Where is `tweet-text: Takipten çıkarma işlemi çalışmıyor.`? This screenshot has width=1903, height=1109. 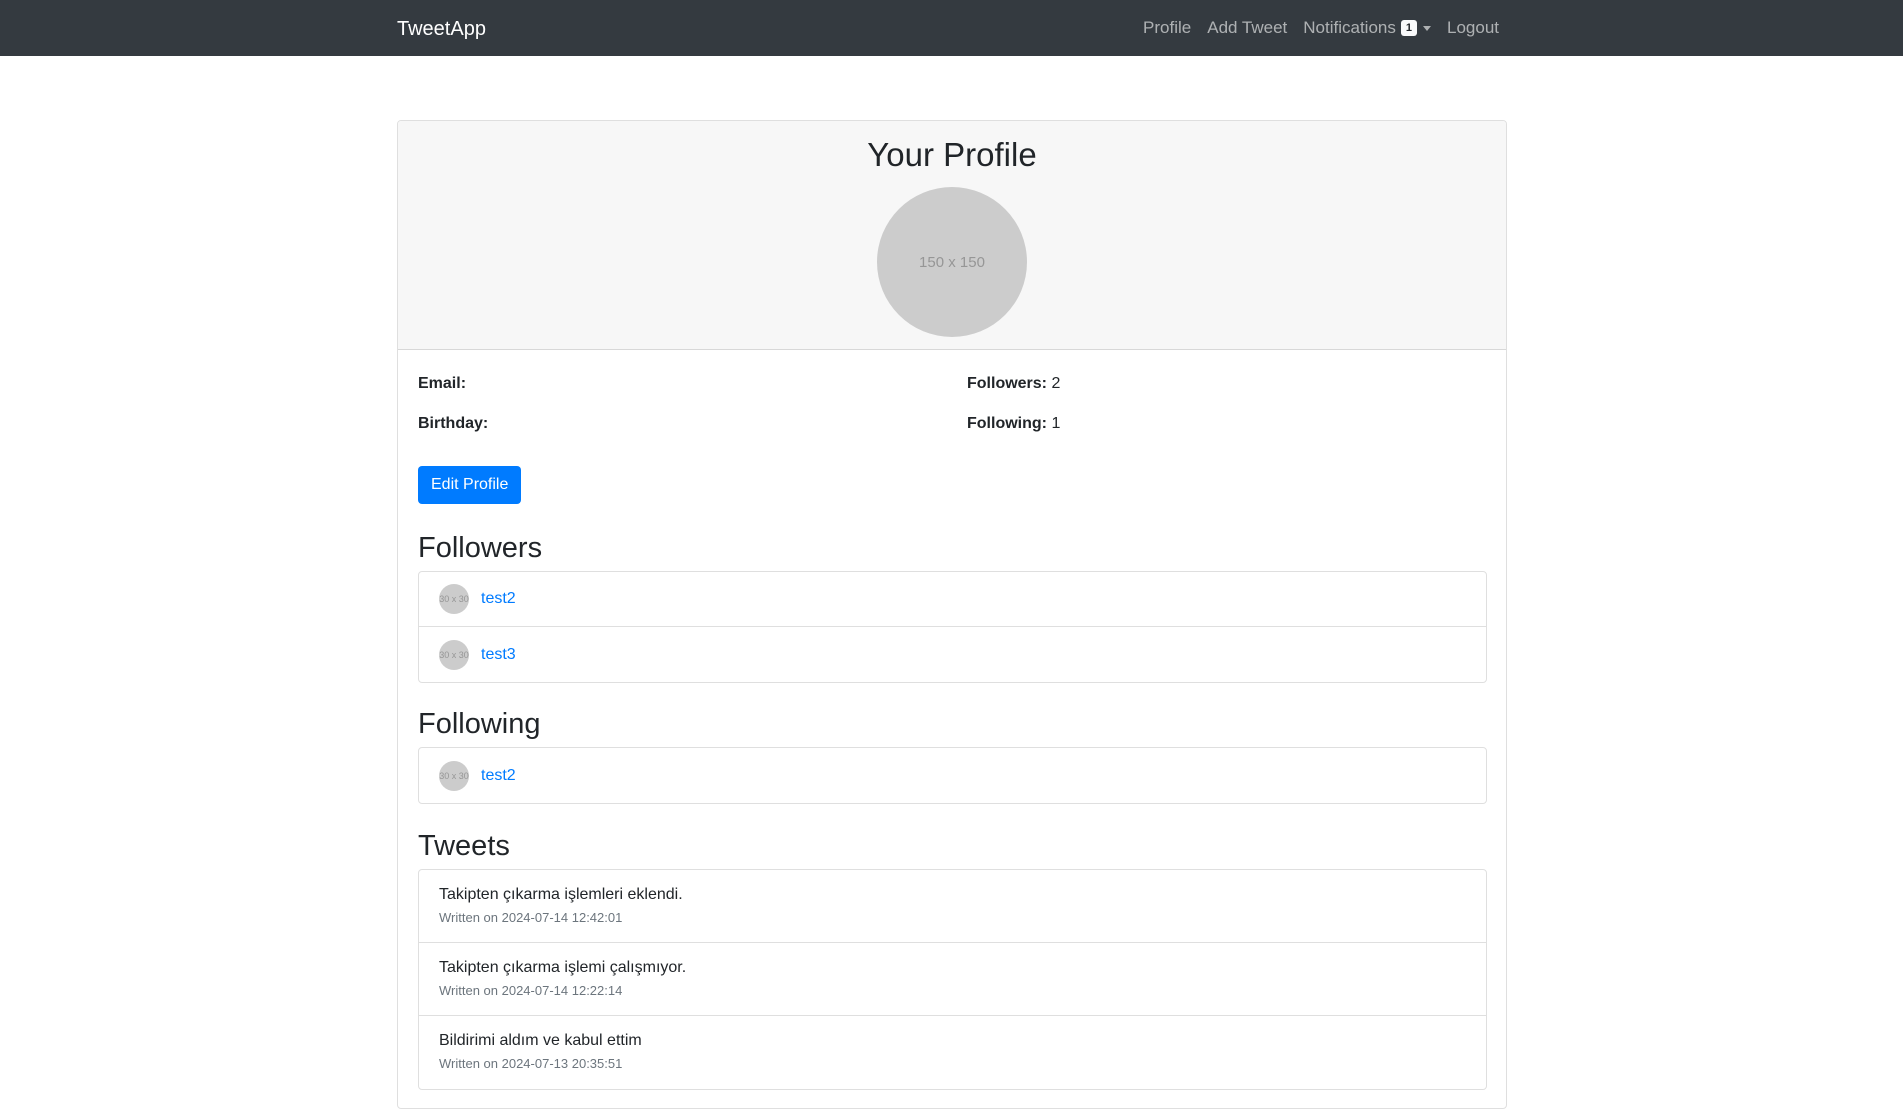
tweet-text: Takipten çıkarma işlemi çalışmıyor. is located at coordinates (563, 967).